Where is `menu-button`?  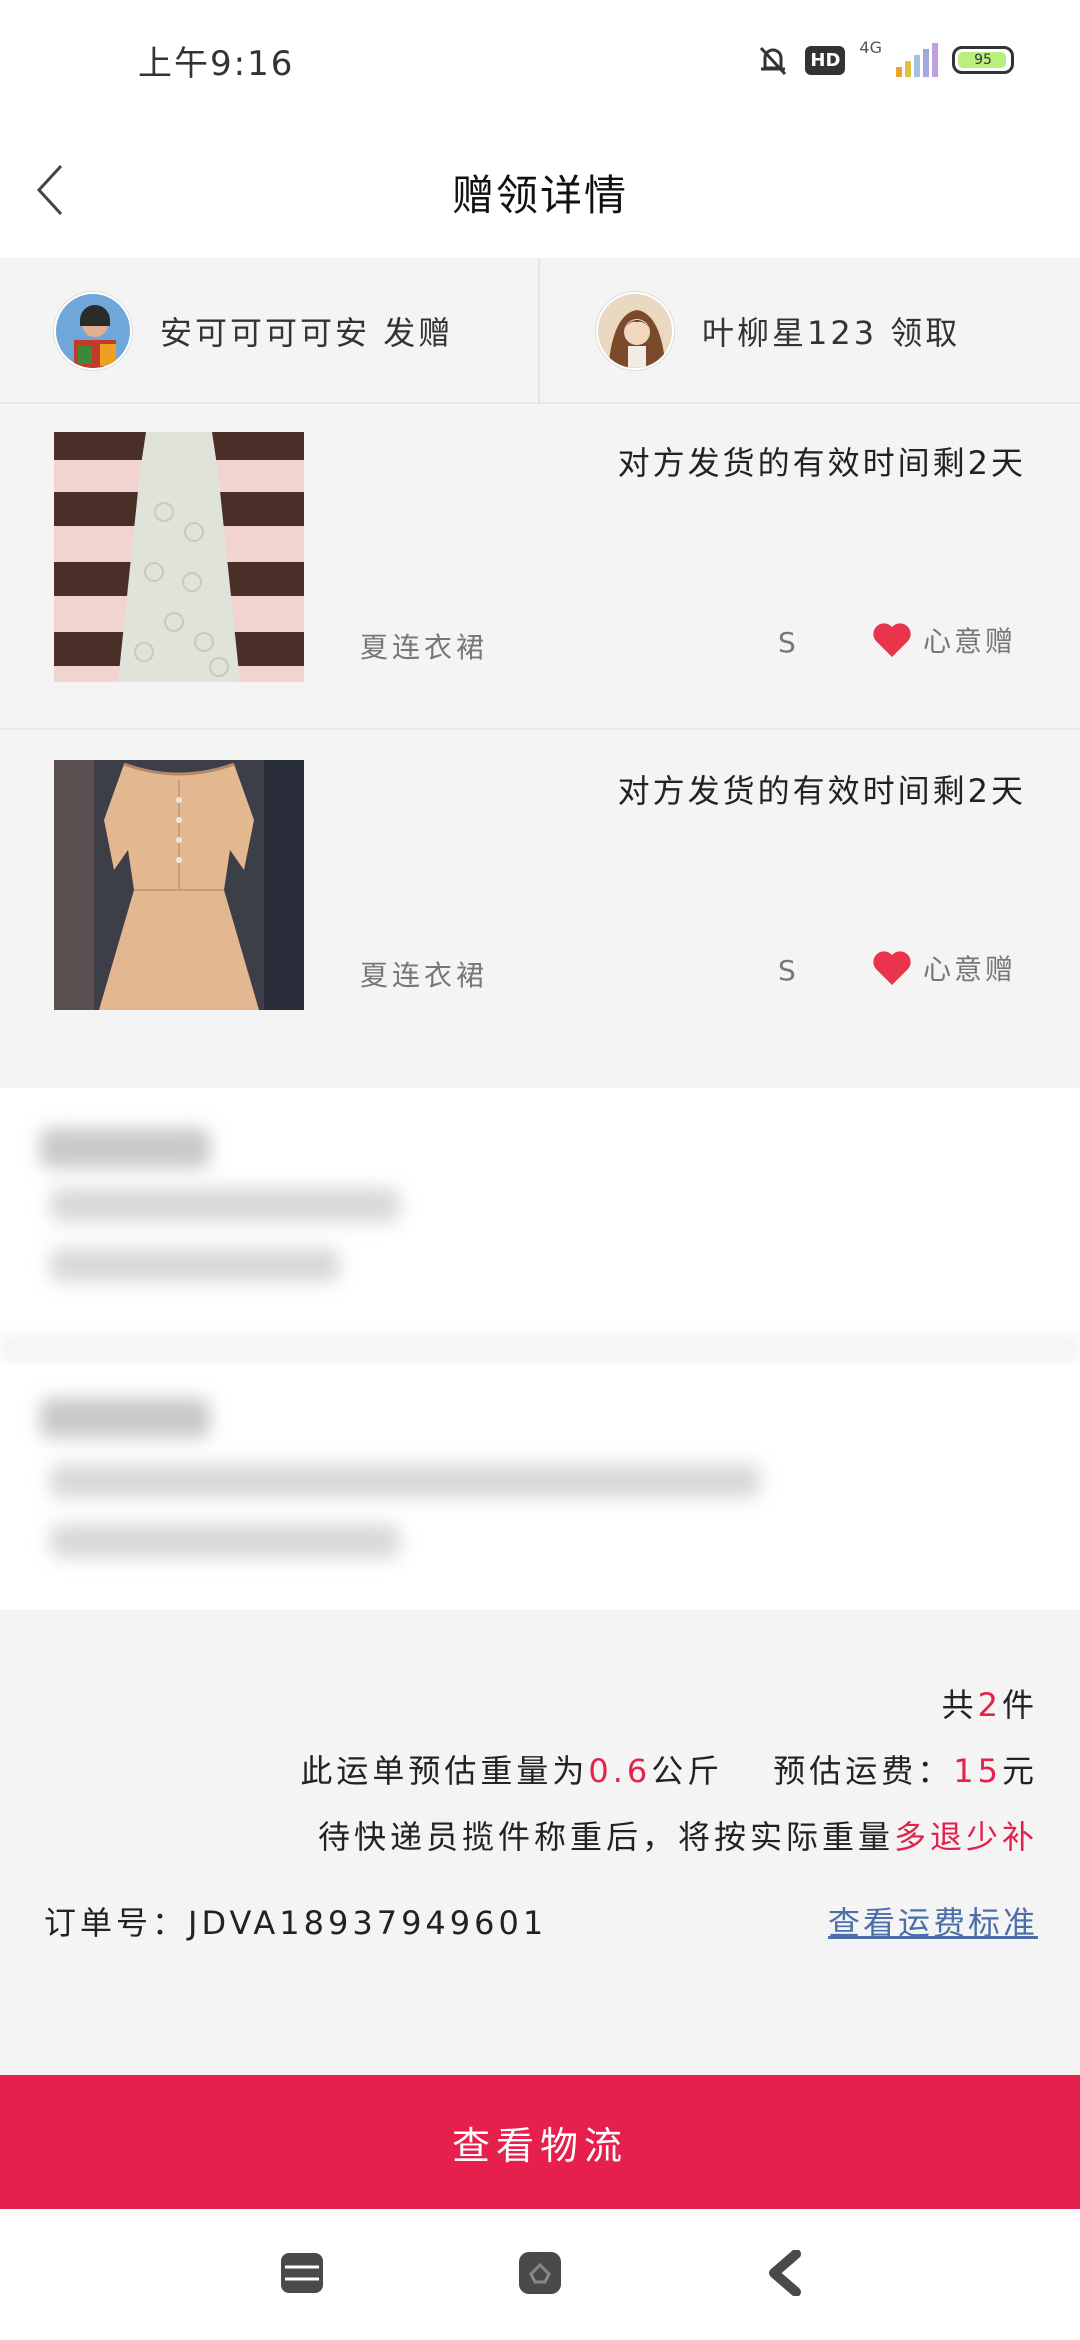 menu-button is located at coordinates (302, 2273).